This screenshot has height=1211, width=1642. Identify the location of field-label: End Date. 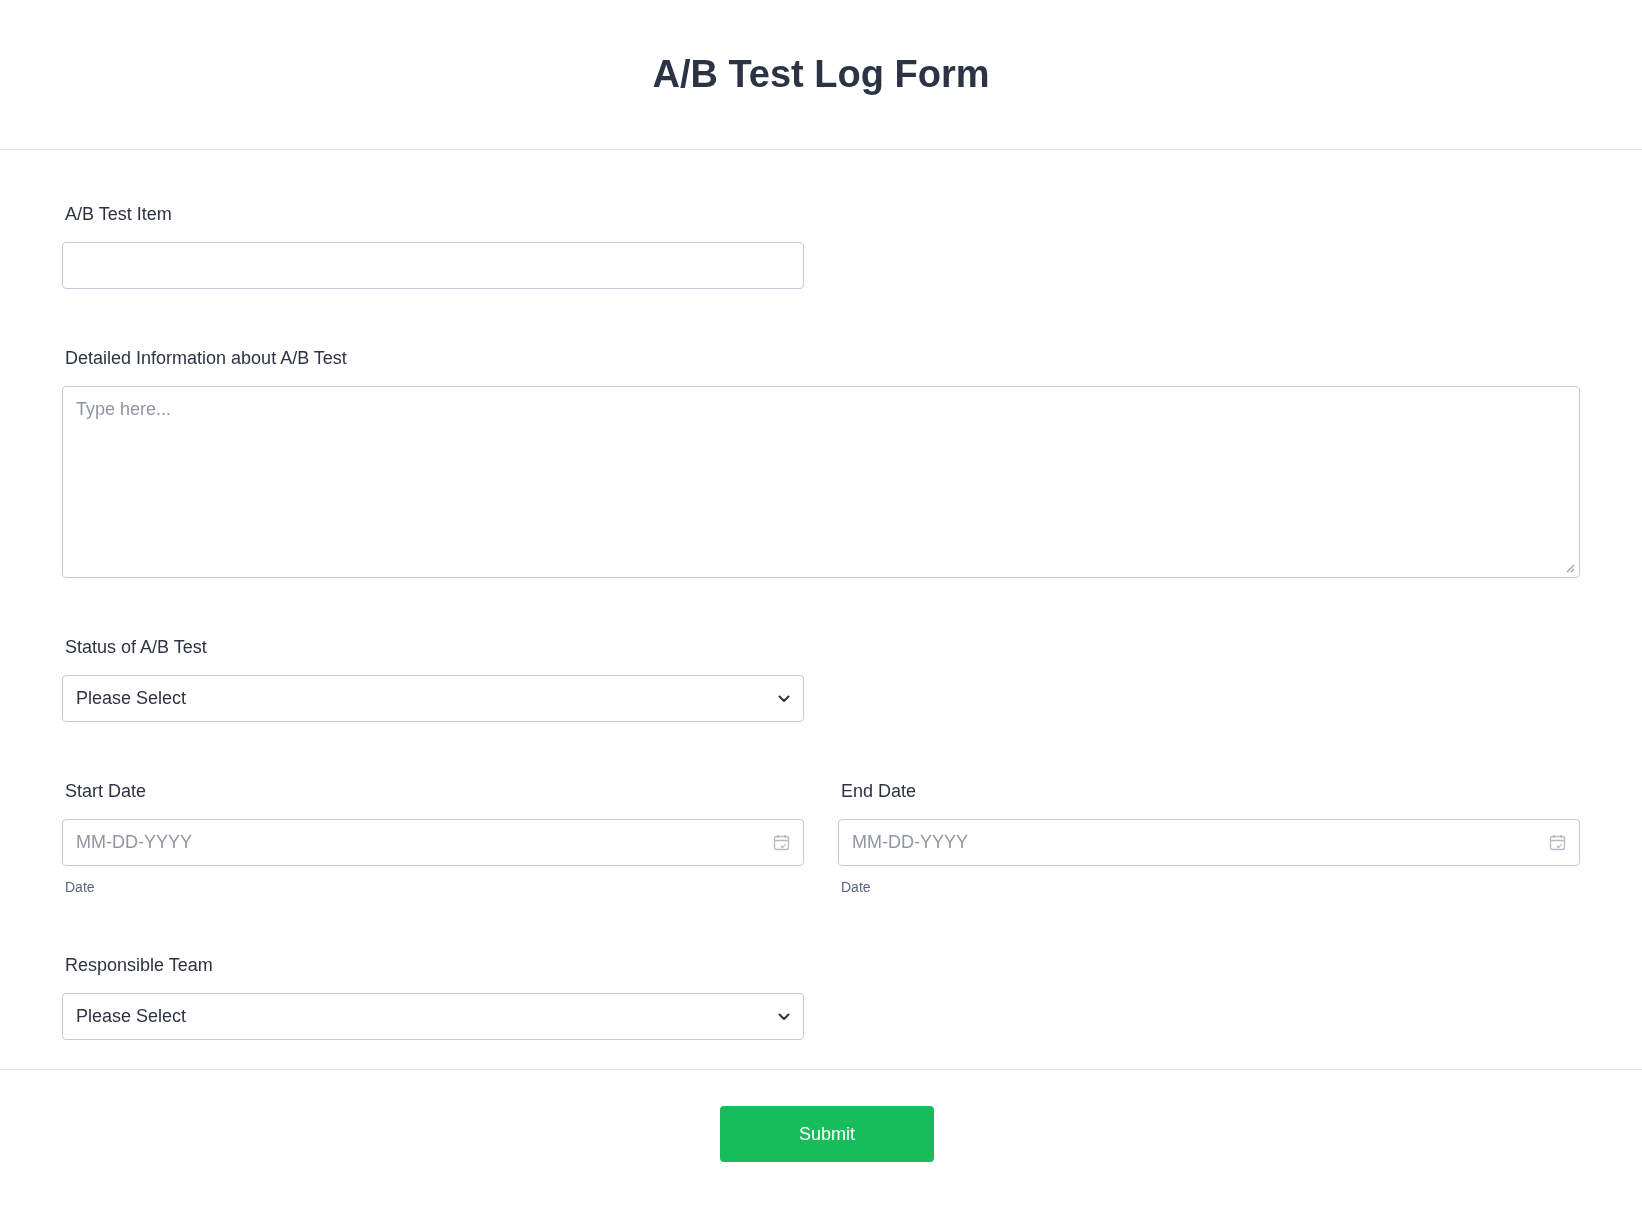
(879, 791).